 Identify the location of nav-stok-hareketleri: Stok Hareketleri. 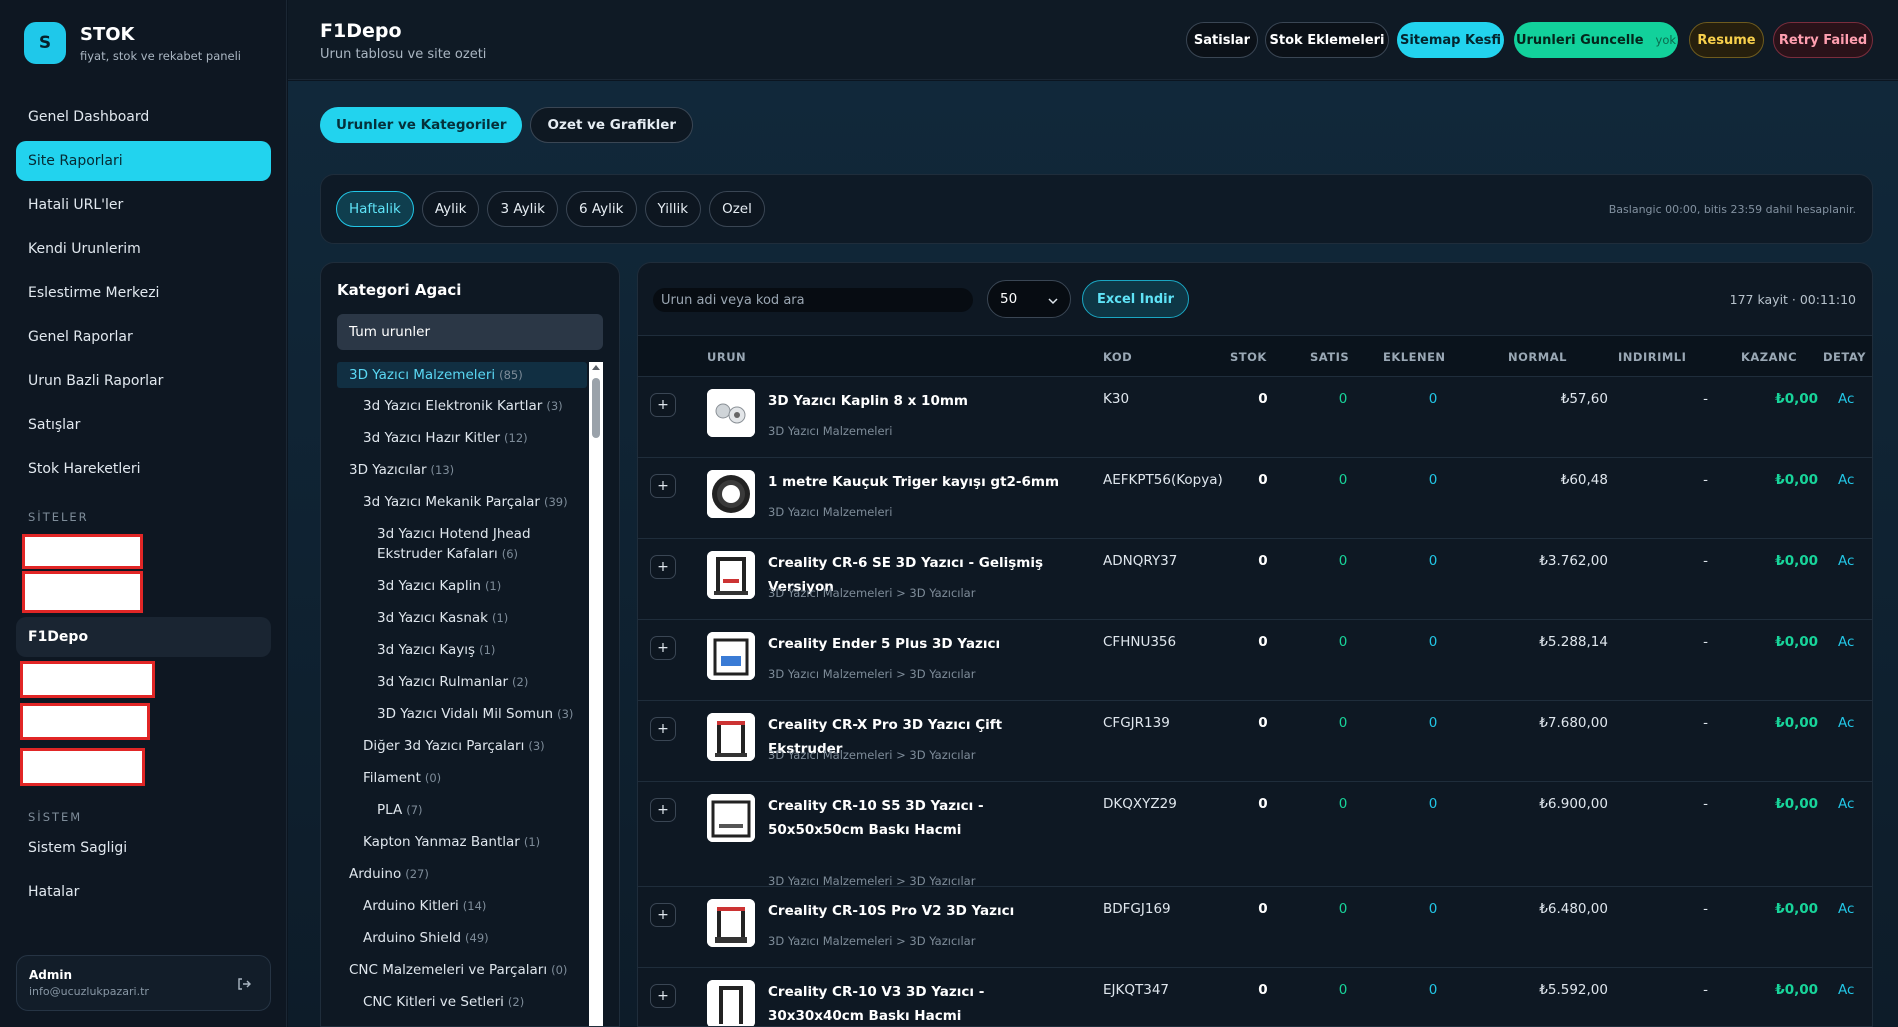
(143, 469).